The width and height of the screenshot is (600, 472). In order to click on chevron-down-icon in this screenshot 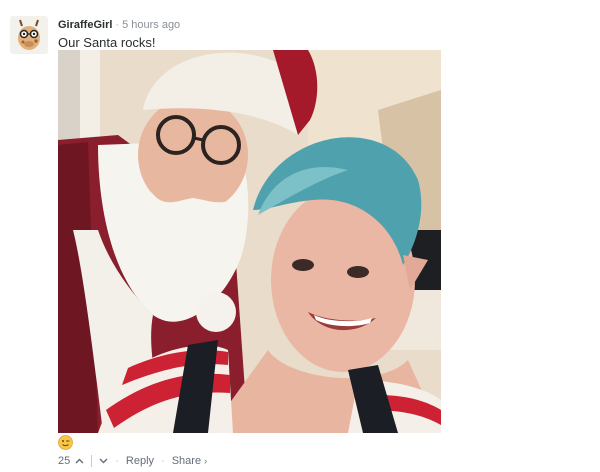, I will do `click(103, 461)`.